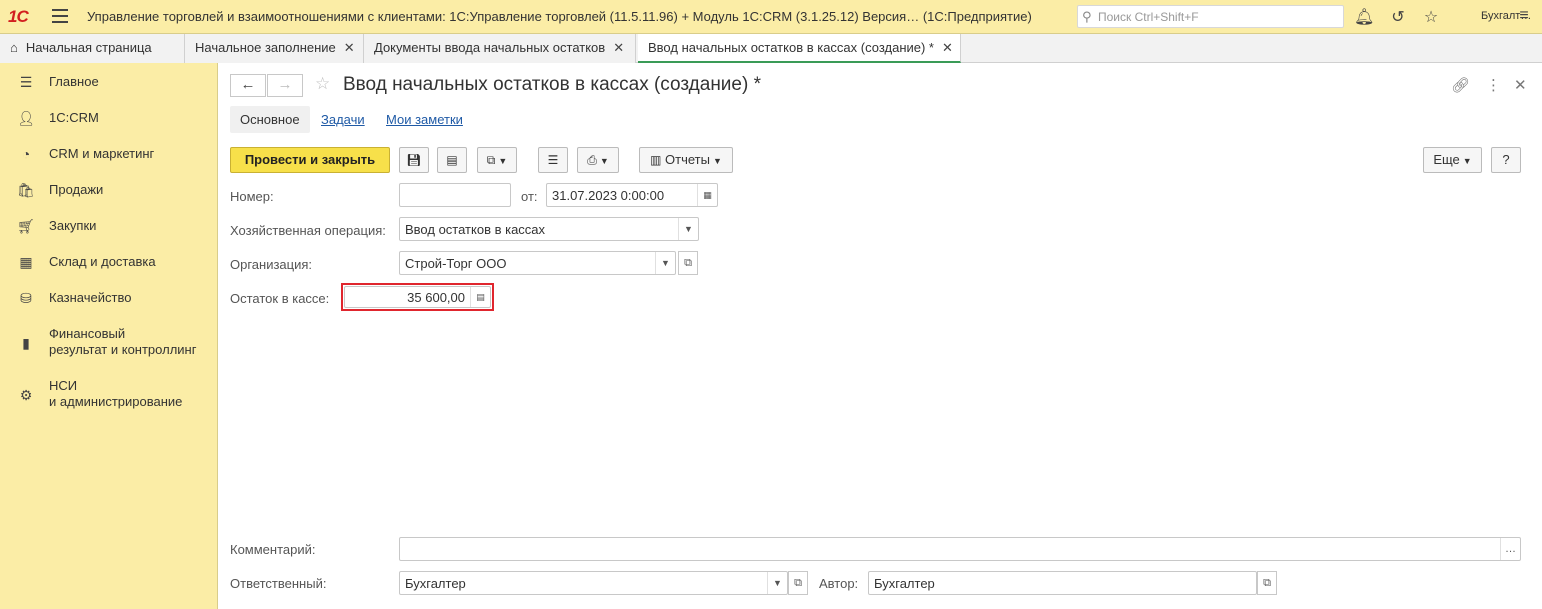  Describe the element at coordinates (265, 47) in the screenshot. I see `tab-label: Начальное заполнение` at that location.